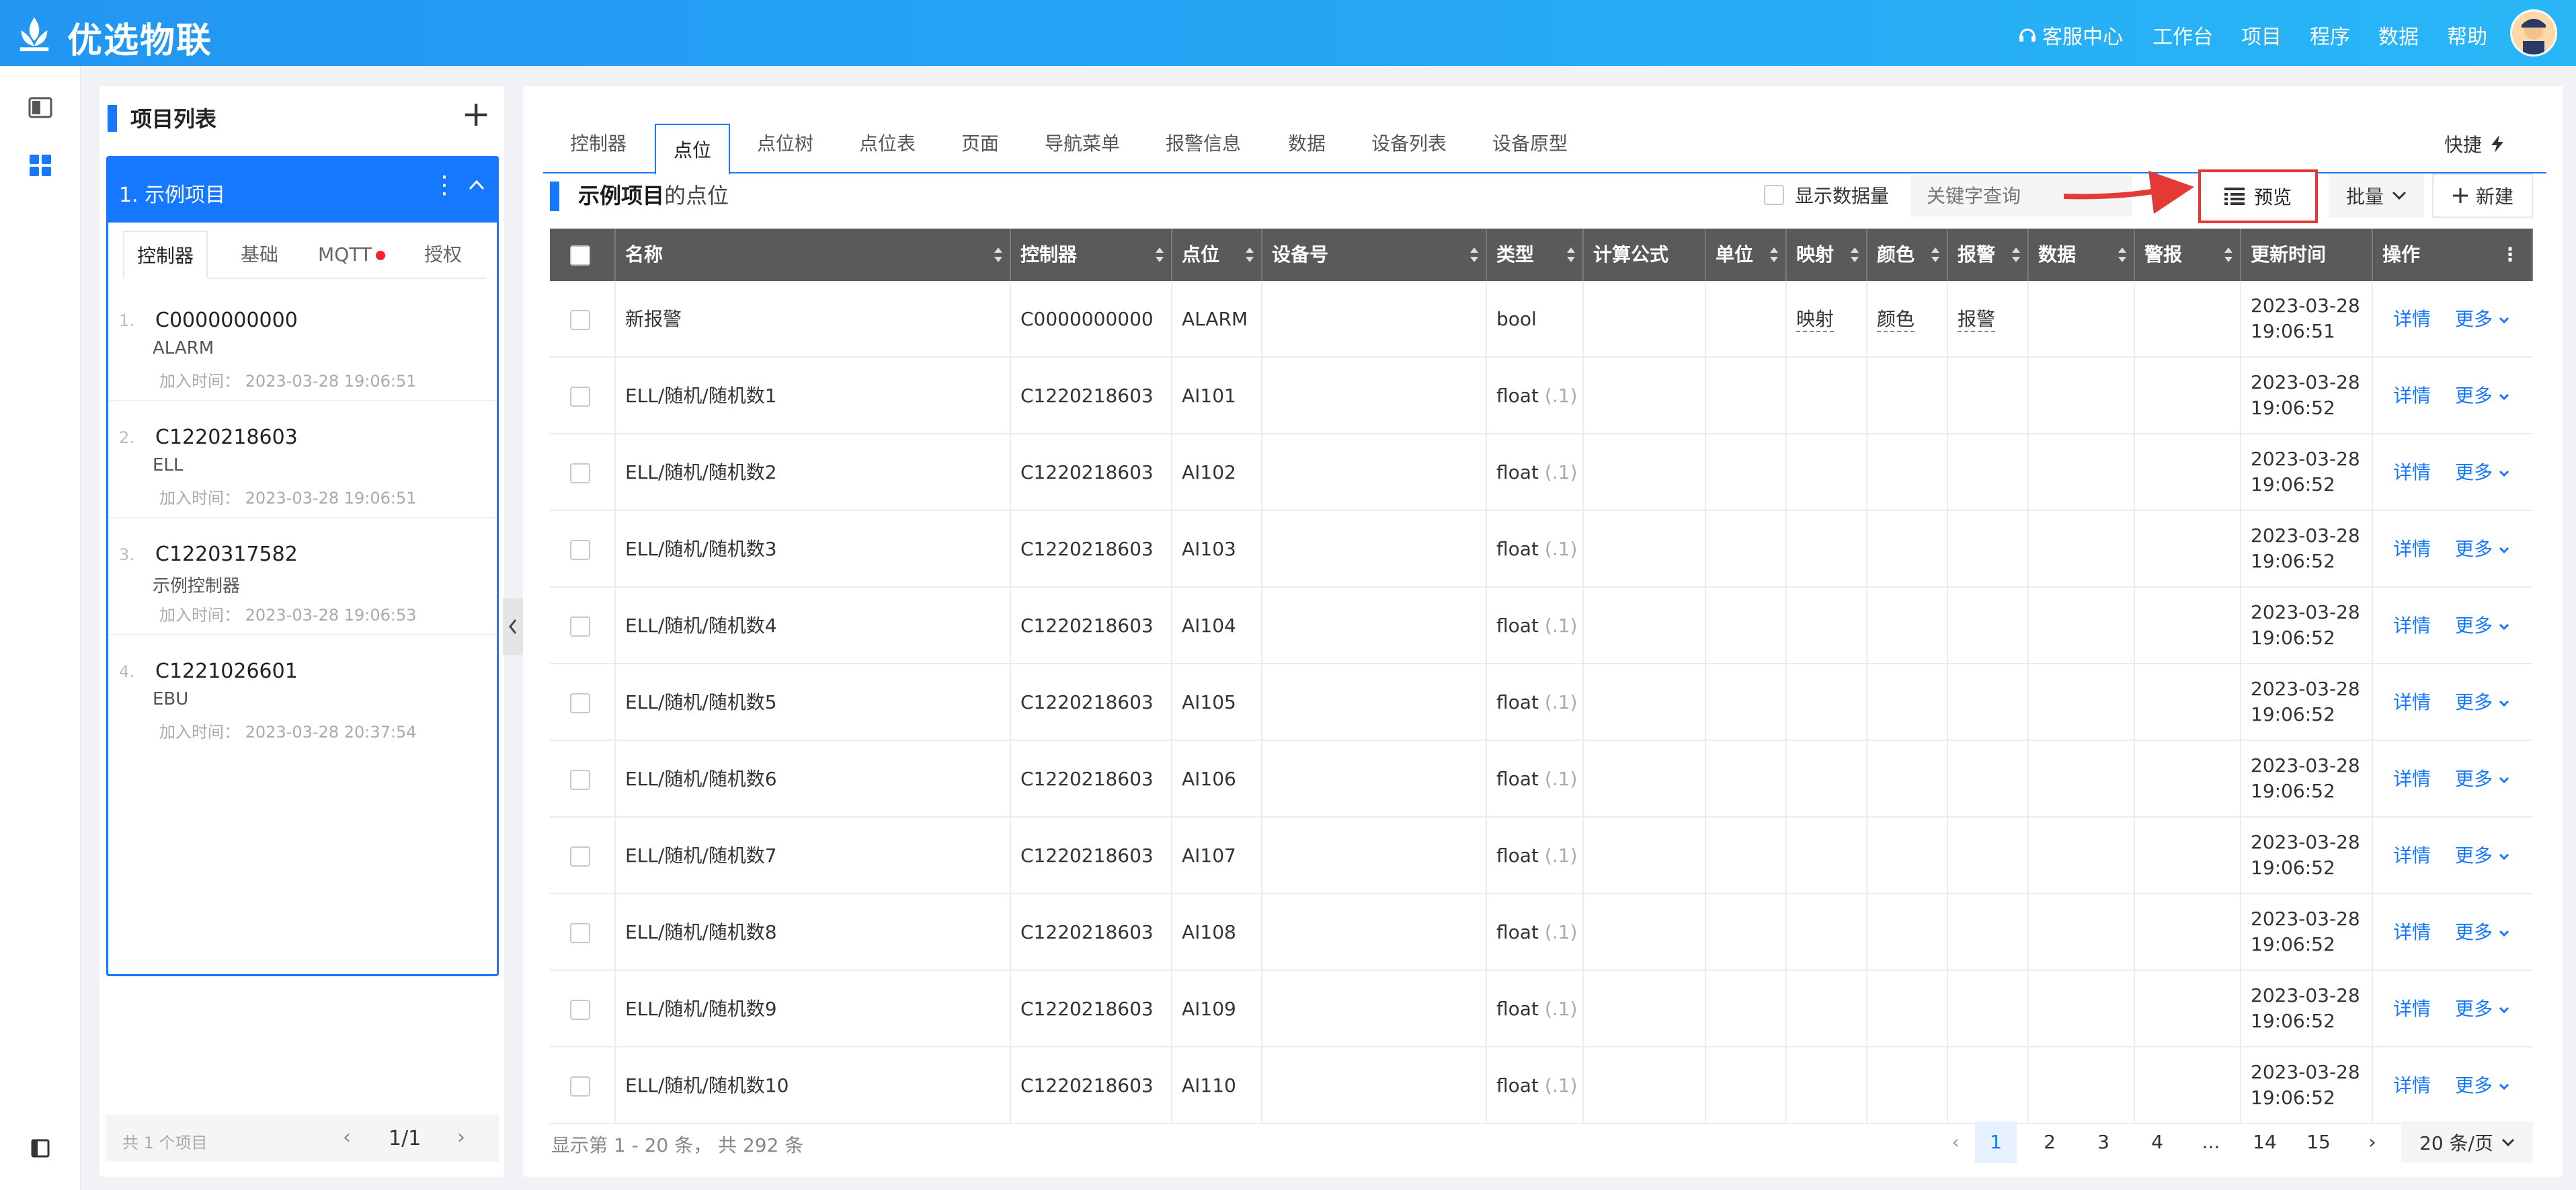 Image resolution: width=2576 pixels, height=1190 pixels. What do you see at coordinates (2307, 255) in the screenshot?
I see `column-header-time: 更新时间` at bounding box center [2307, 255].